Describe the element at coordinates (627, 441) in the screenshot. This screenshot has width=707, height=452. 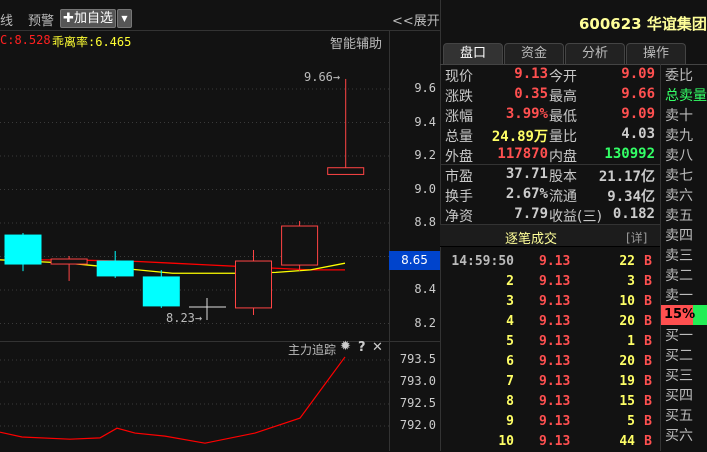
I see `trade-volume: 44` at that location.